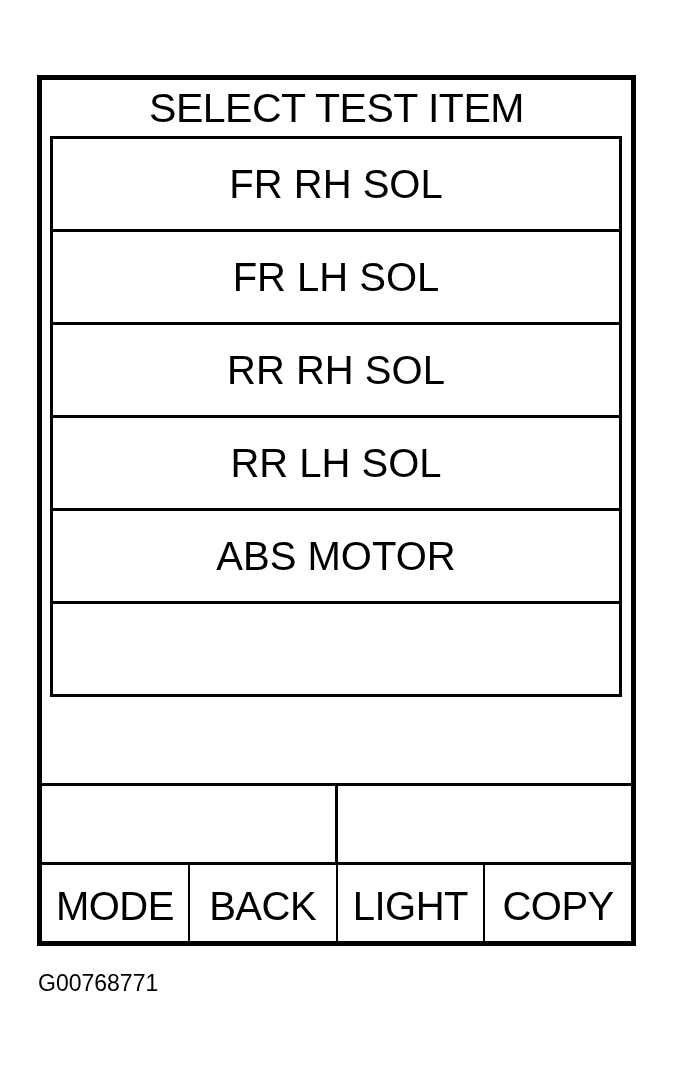  What do you see at coordinates (98, 983) in the screenshot?
I see `figure-id: G00768771` at bounding box center [98, 983].